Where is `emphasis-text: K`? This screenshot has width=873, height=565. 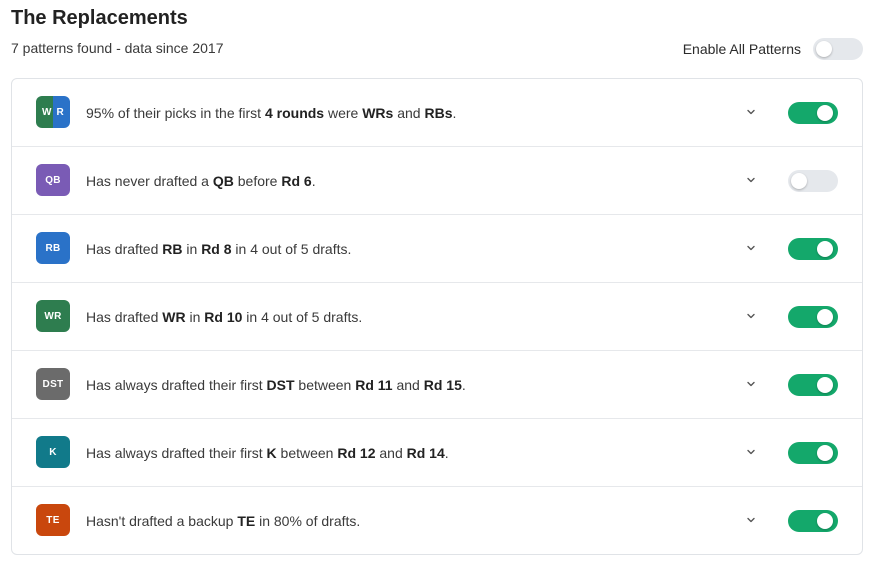
emphasis-text: K is located at coordinates (271, 453).